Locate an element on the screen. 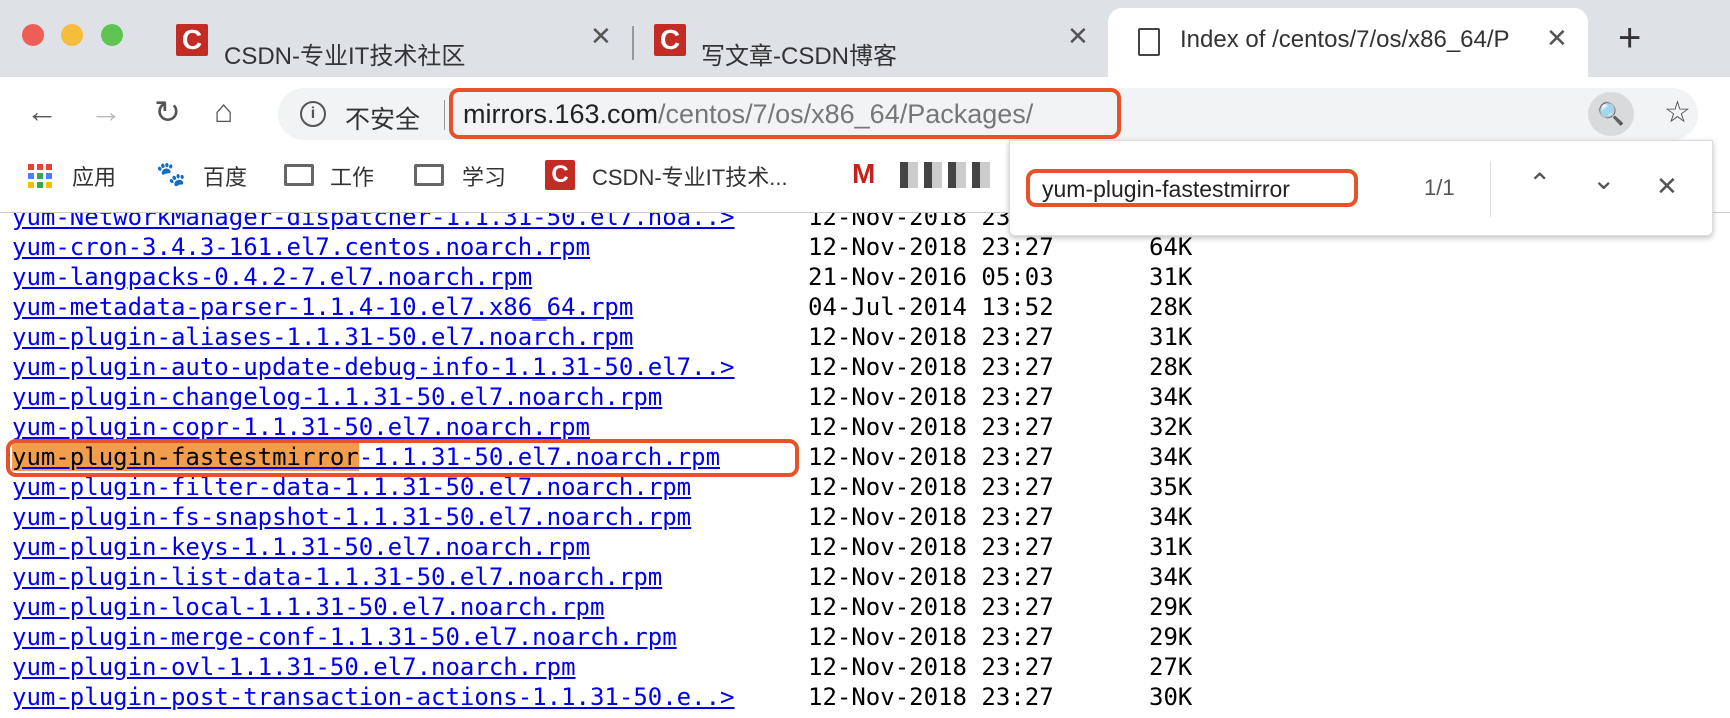 This screenshot has height=718, width=1730. forward-button: → is located at coordinates (106, 111).